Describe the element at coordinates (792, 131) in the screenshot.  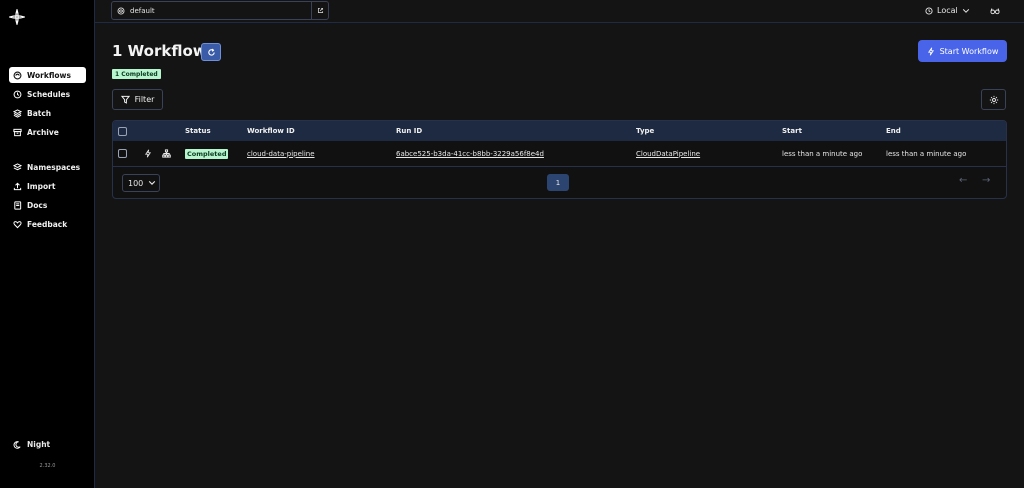
I see `column-header-start: Start` at that location.